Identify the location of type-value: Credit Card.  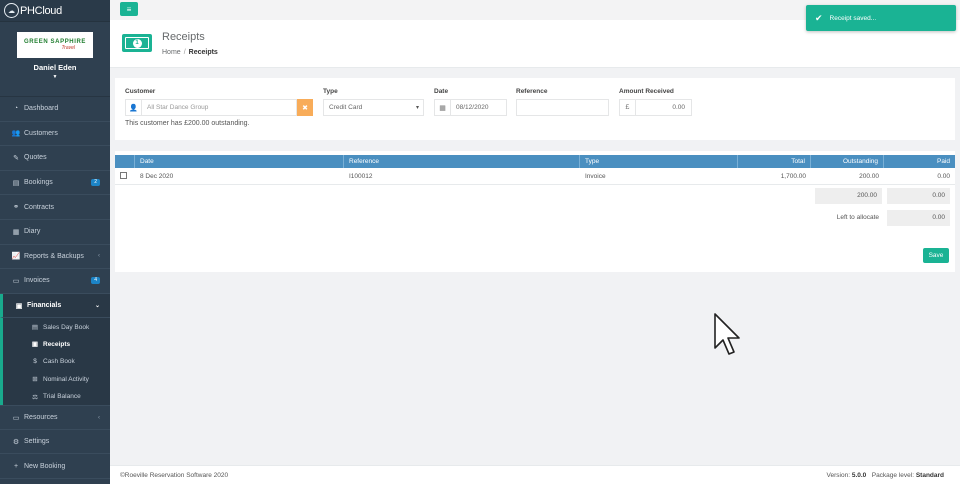
(346, 107).